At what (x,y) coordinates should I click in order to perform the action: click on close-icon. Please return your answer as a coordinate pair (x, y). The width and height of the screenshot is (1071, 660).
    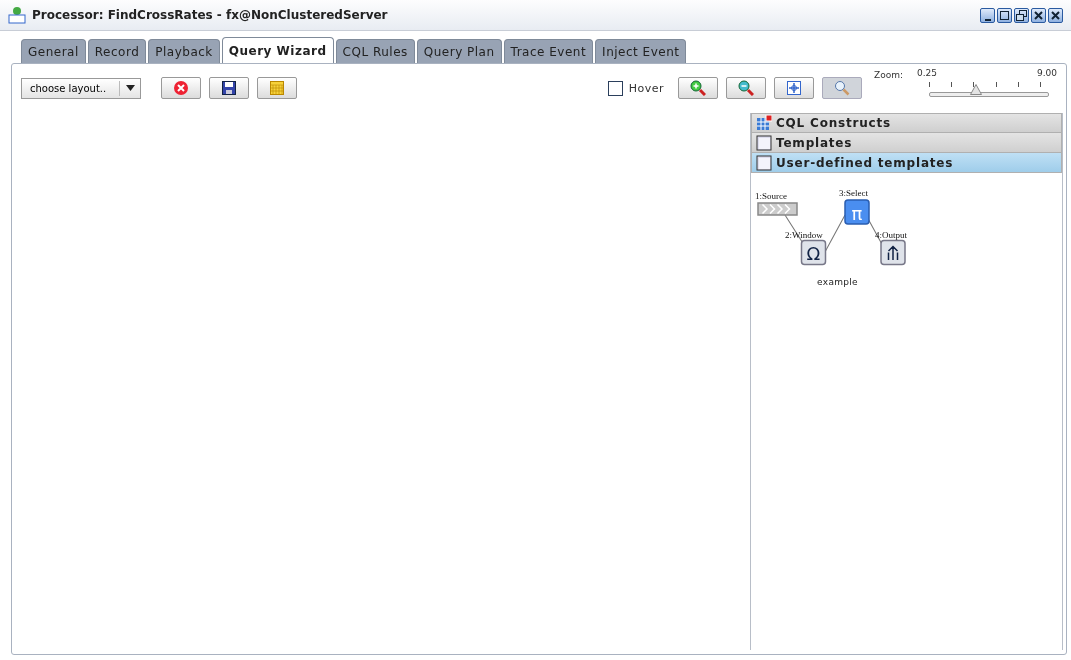
    Looking at the image, I should click on (181, 88).